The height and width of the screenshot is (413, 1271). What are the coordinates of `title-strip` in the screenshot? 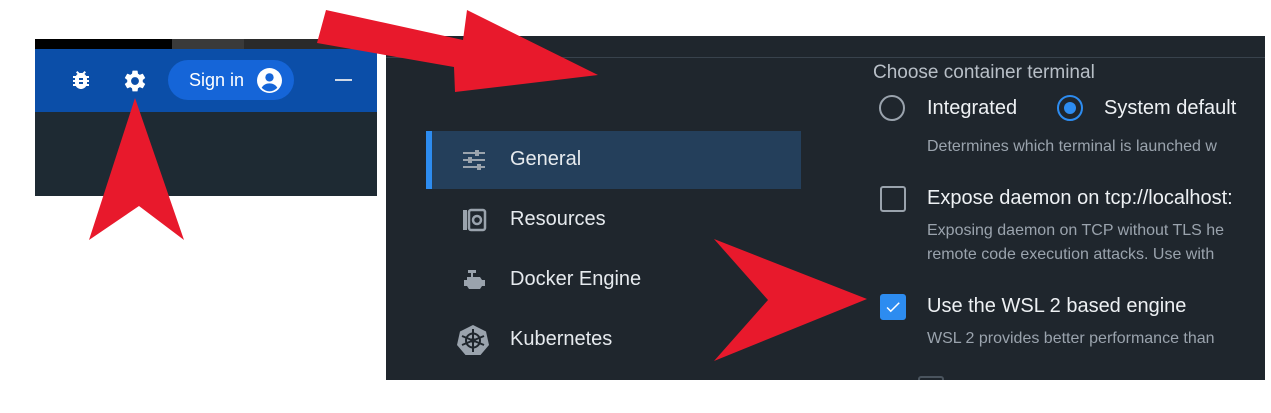 It's located at (206, 44).